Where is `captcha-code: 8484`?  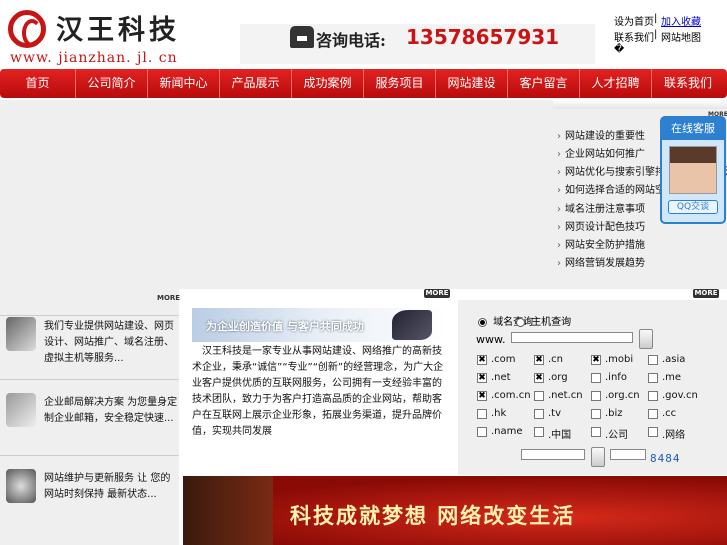
captcha-code: 8484 is located at coordinates (665, 458).